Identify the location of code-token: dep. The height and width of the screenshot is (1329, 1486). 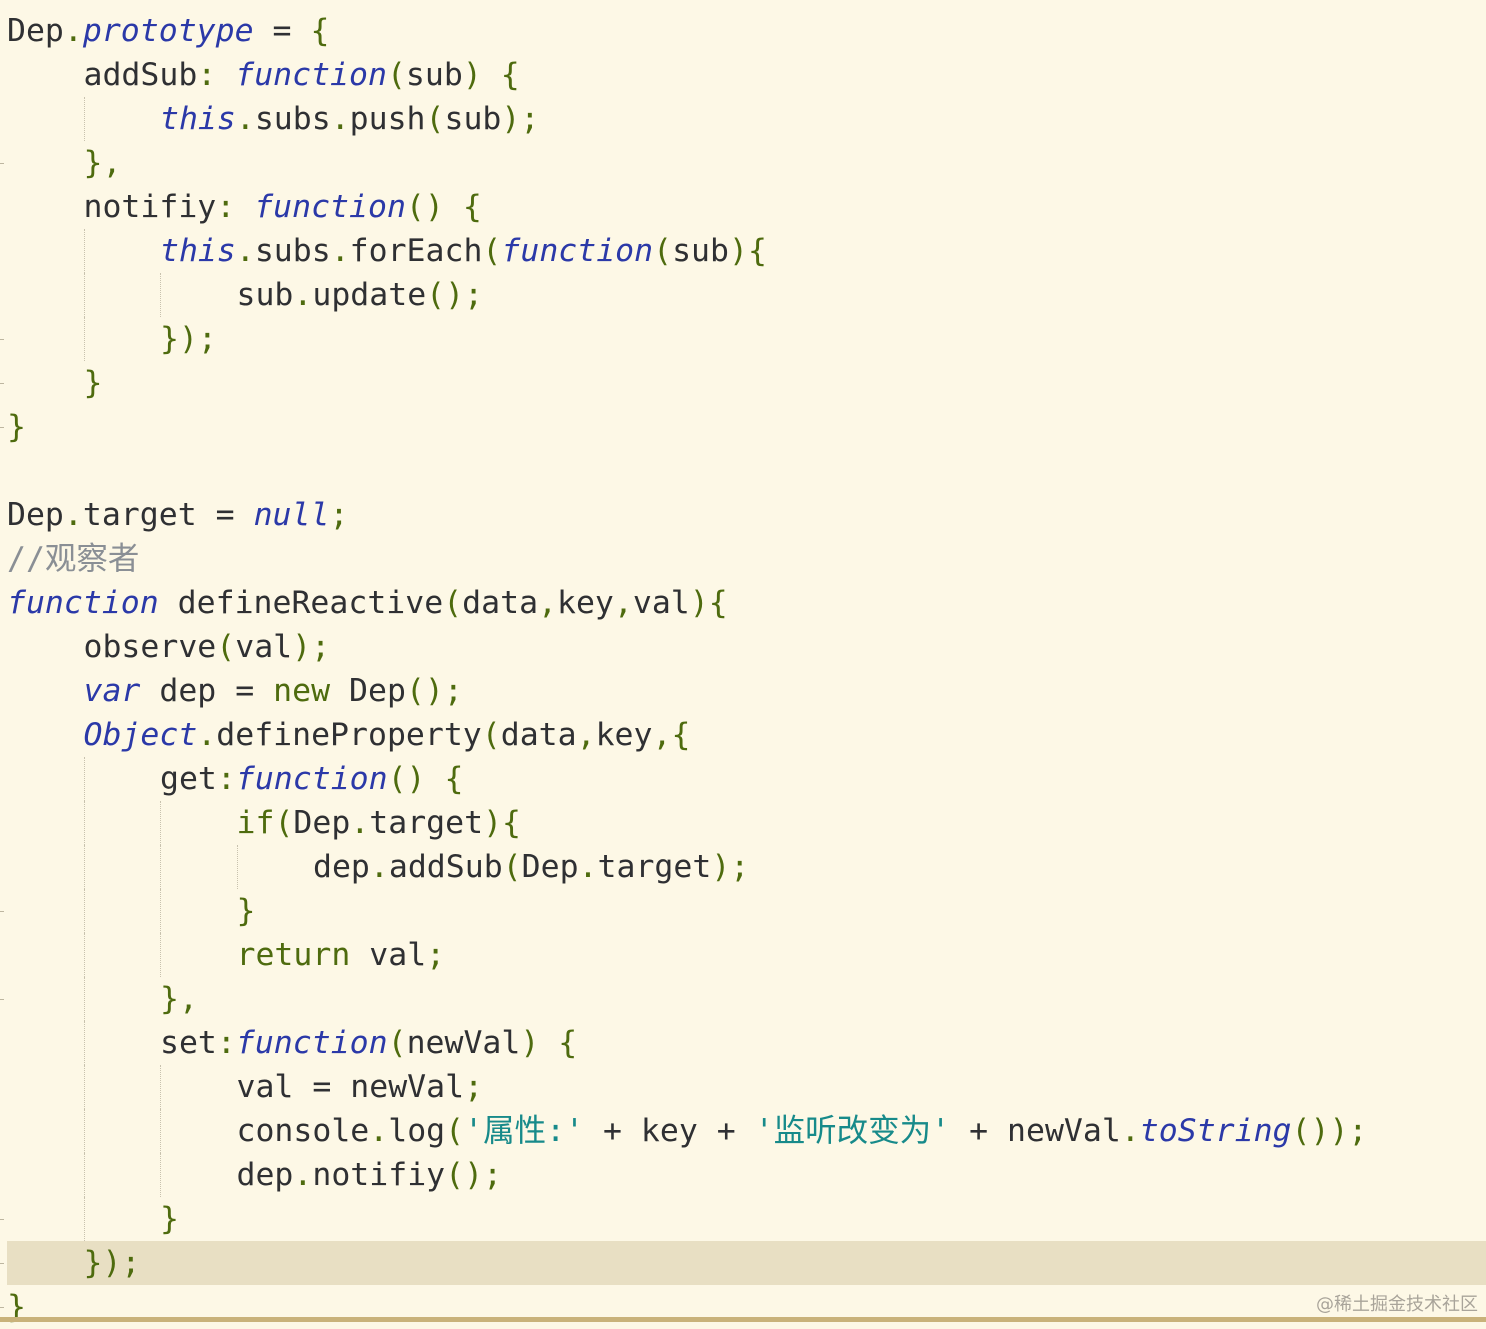
(341, 867).